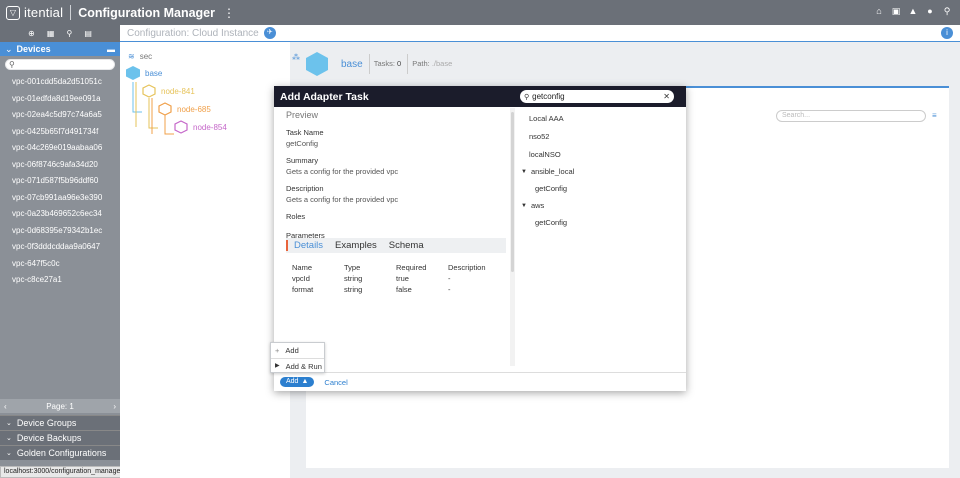 The image size is (960, 478). Describe the element at coordinates (411, 267) in the screenshot. I see `column-header: Required` at that location.